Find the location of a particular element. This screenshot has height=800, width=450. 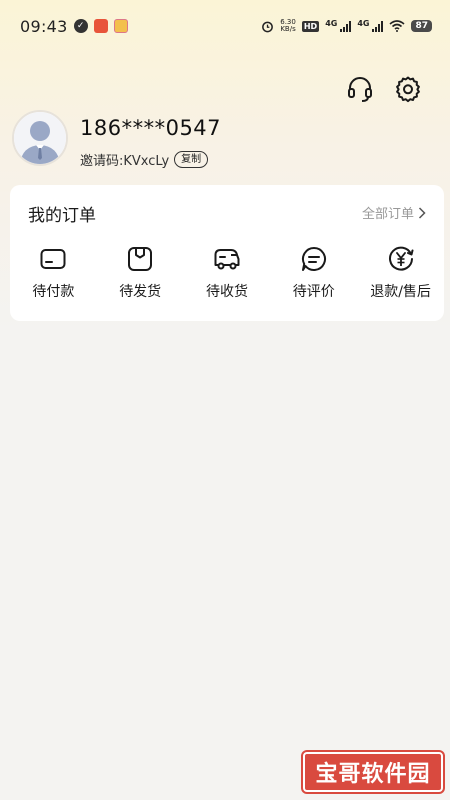

truck-icon is located at coordinates (227, 259).